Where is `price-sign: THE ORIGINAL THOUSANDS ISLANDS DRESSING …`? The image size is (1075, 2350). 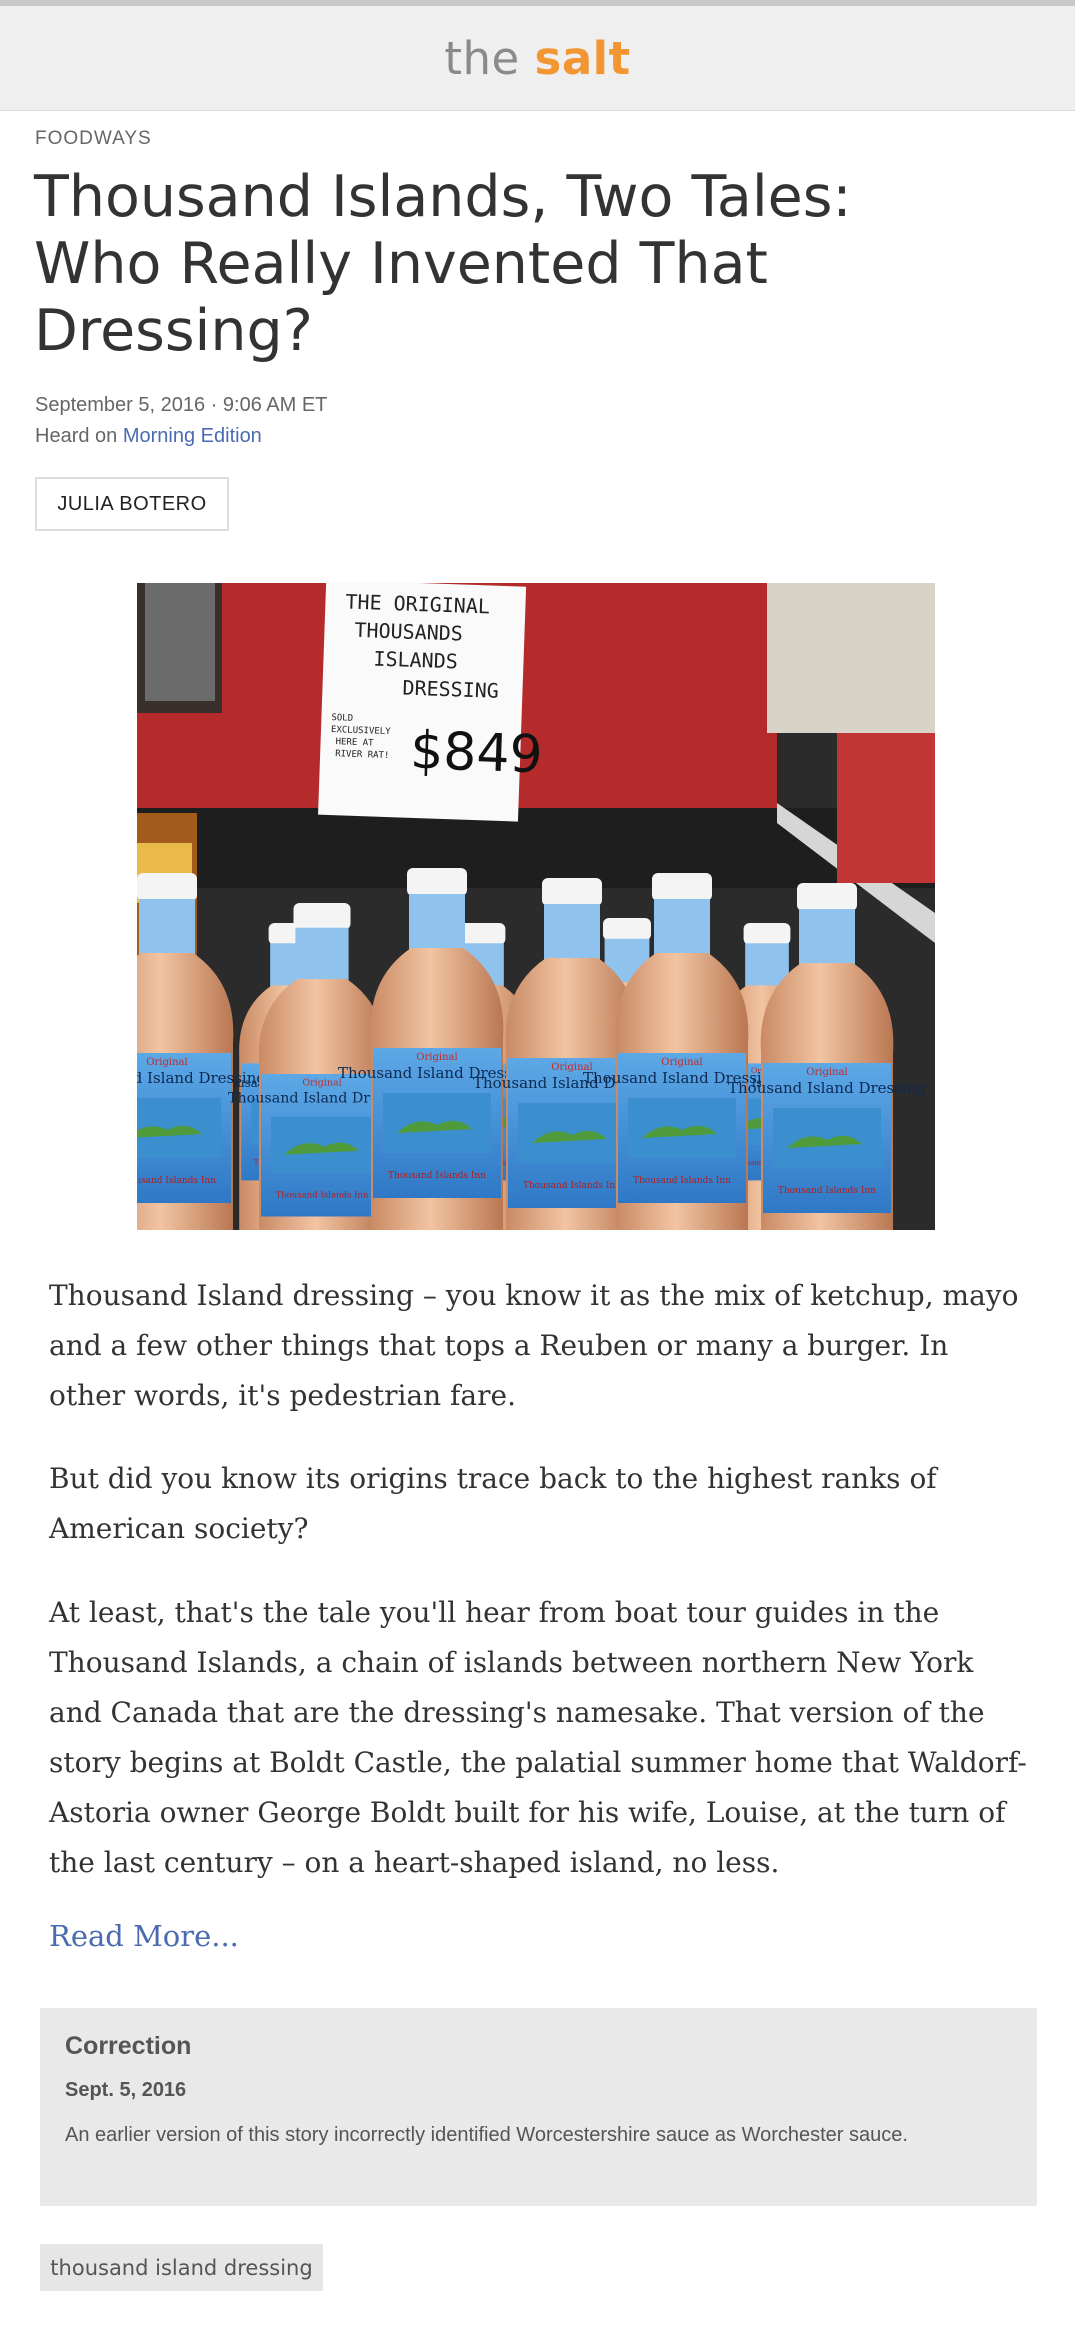 price-sign: THE ORIGINAL THOUSANDS ISLANDS DRESSING … is located at coordinates (431, 702).